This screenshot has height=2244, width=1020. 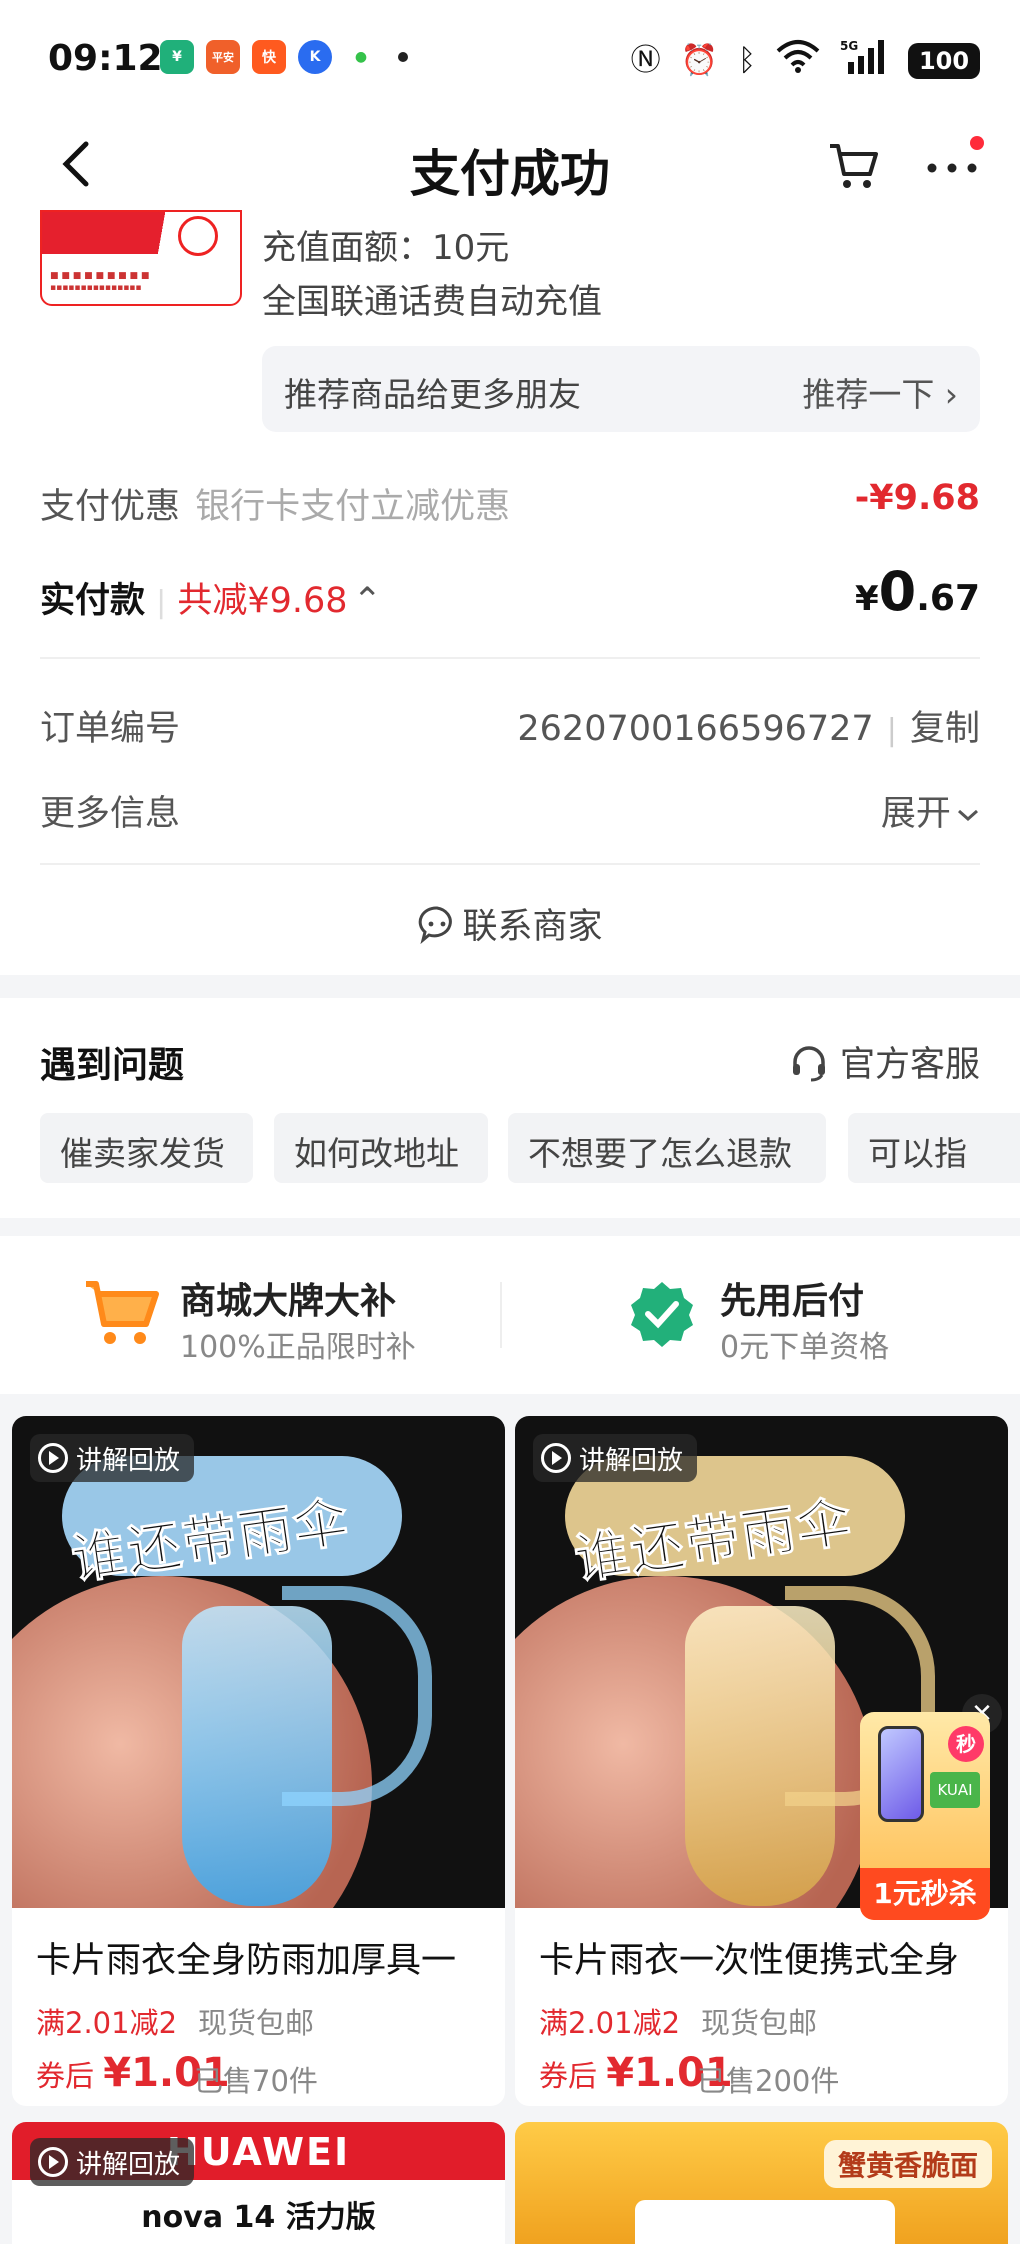 What do you see at coordinates (353, 507) in the screenshot?
I see `discount-desc: 银行卡支付立减优惠` at bounding box center [353, 507].